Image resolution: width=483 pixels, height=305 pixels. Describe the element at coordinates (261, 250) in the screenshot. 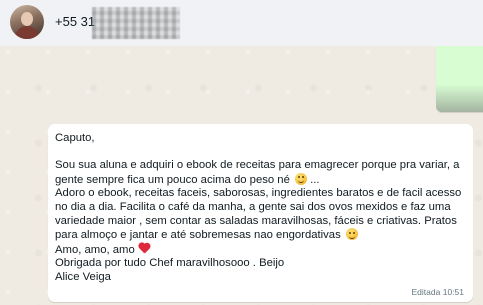

I see `message-line: Amo, amo, amo` at that location.